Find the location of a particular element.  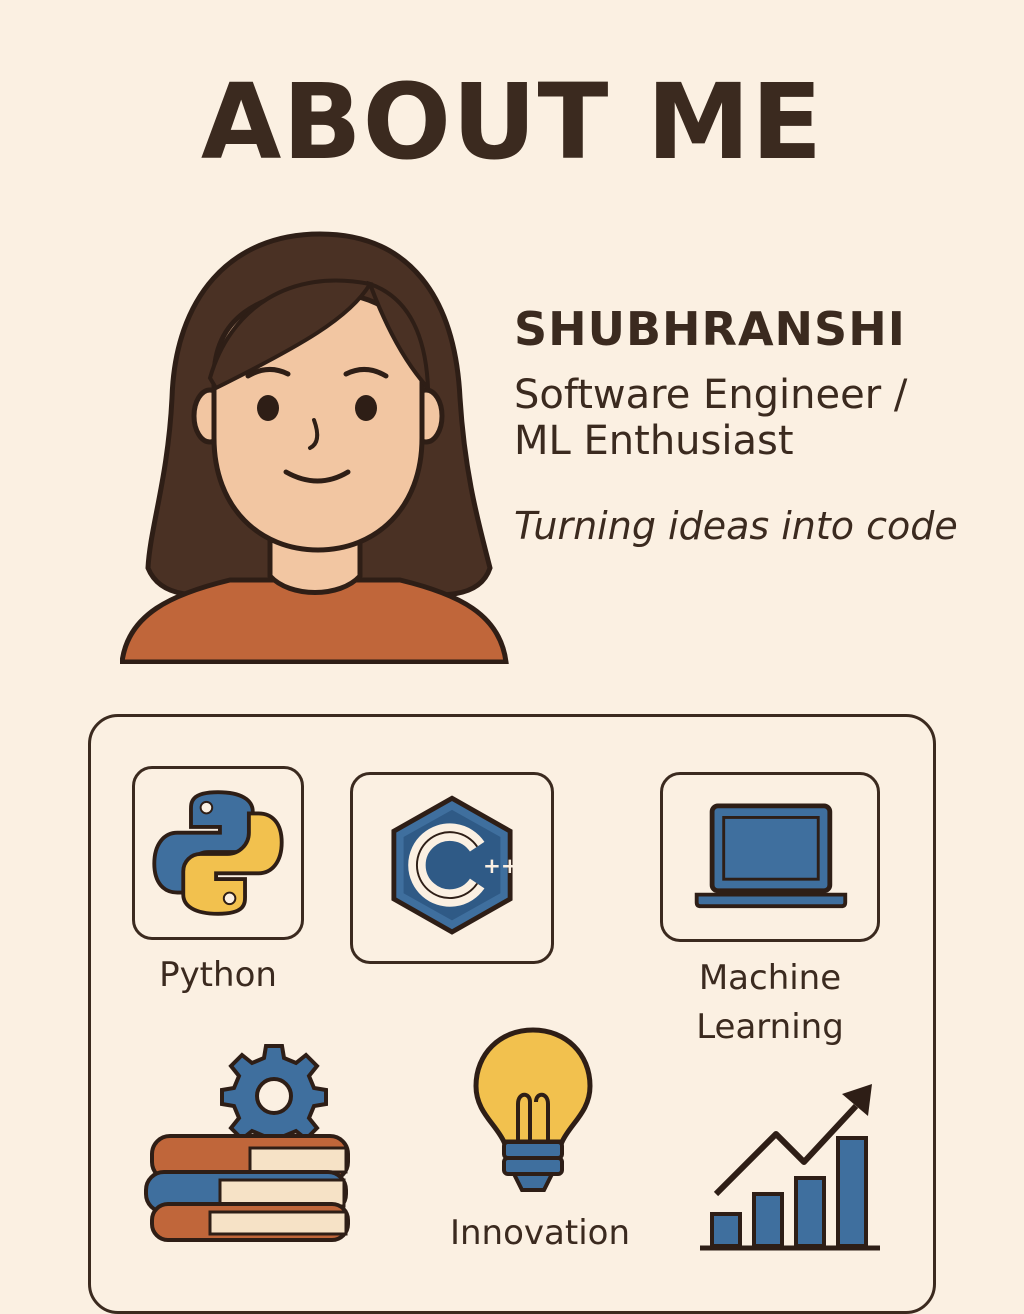

page-title: ABOUT ME is located at coordinates (512, 122).